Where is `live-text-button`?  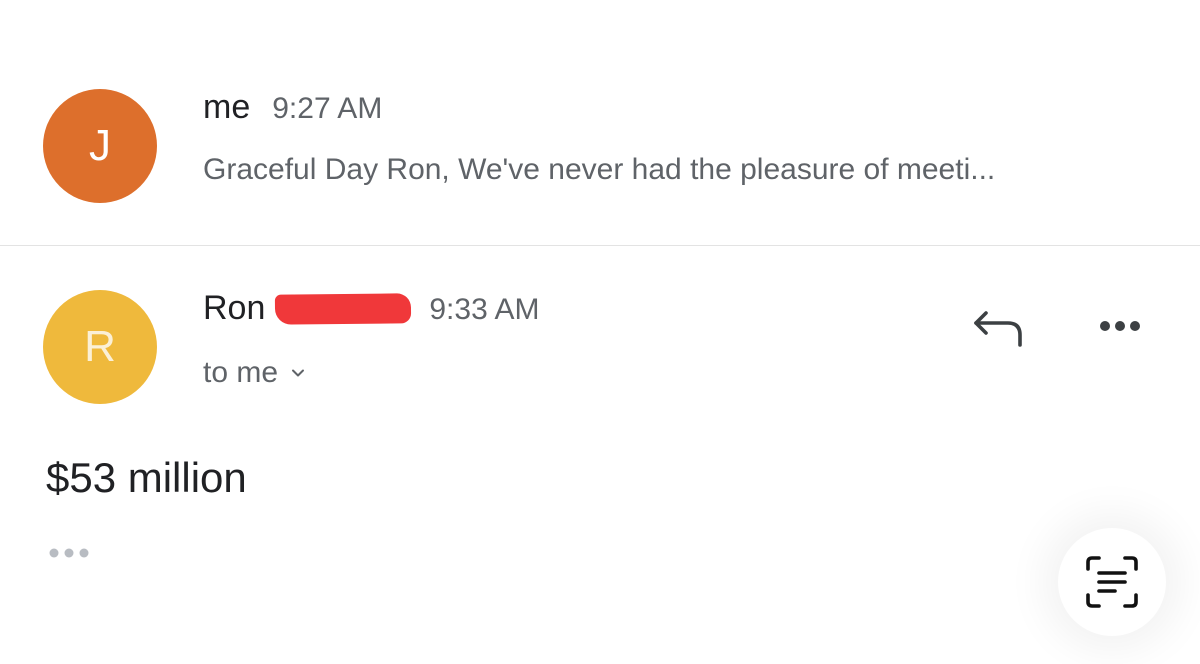
live-text-button is located at coordinates (1112, 582).